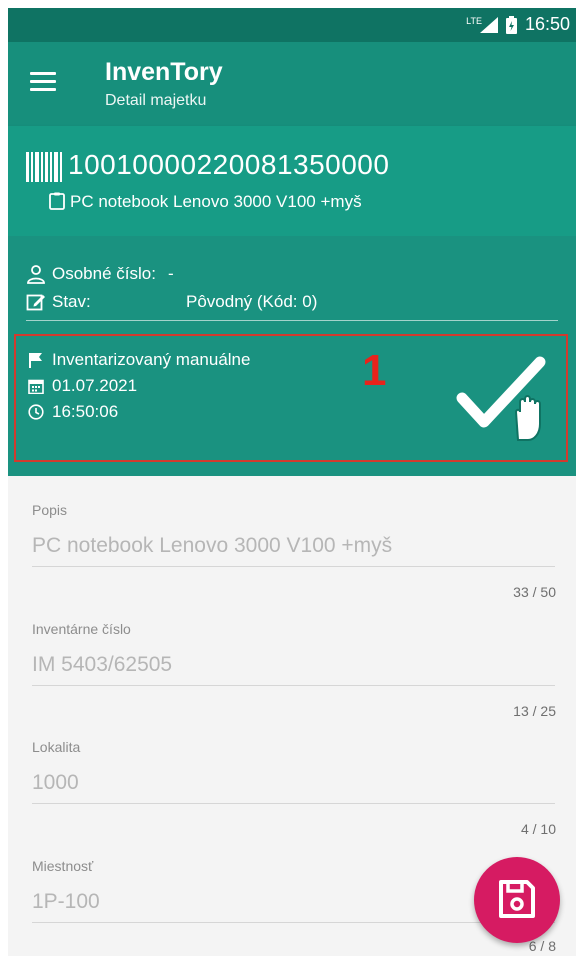 Image resolution: width=576 pixels, height=956 pixels. I want to click on barcode-icon, so click(44, 167).